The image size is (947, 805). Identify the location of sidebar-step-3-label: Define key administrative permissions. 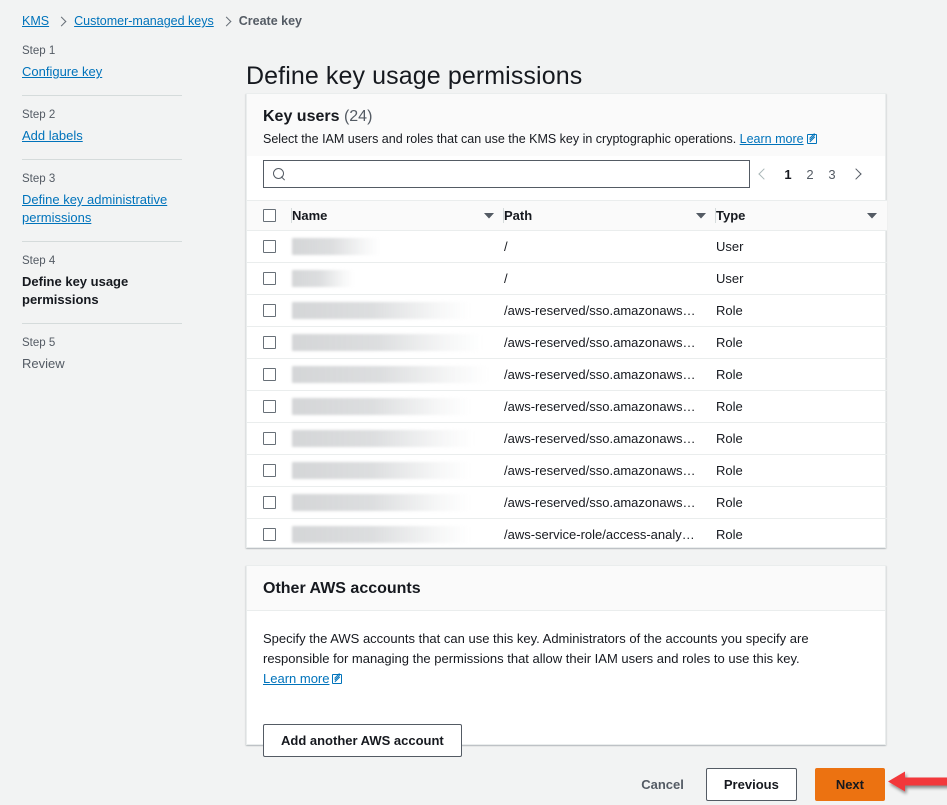
(102, 209).